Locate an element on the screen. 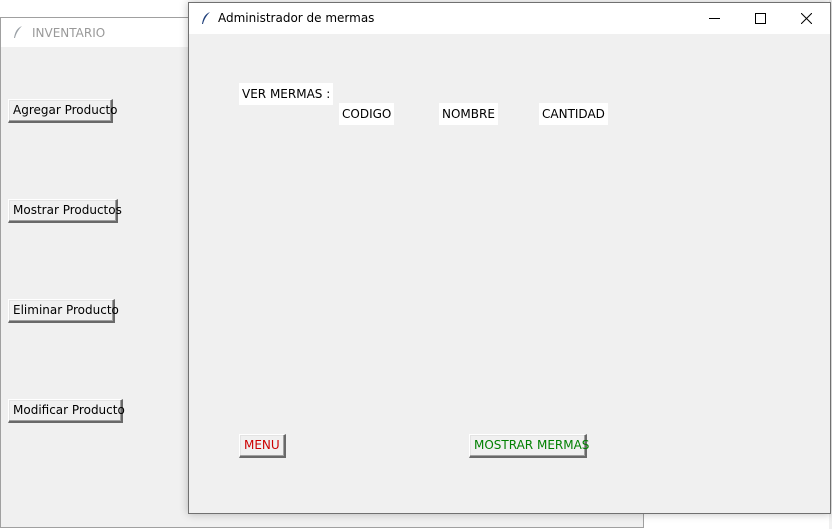 The height and width of the screenshot is (529, 832). name-column-header: NOMBRE is located at coordinates (468, 114).